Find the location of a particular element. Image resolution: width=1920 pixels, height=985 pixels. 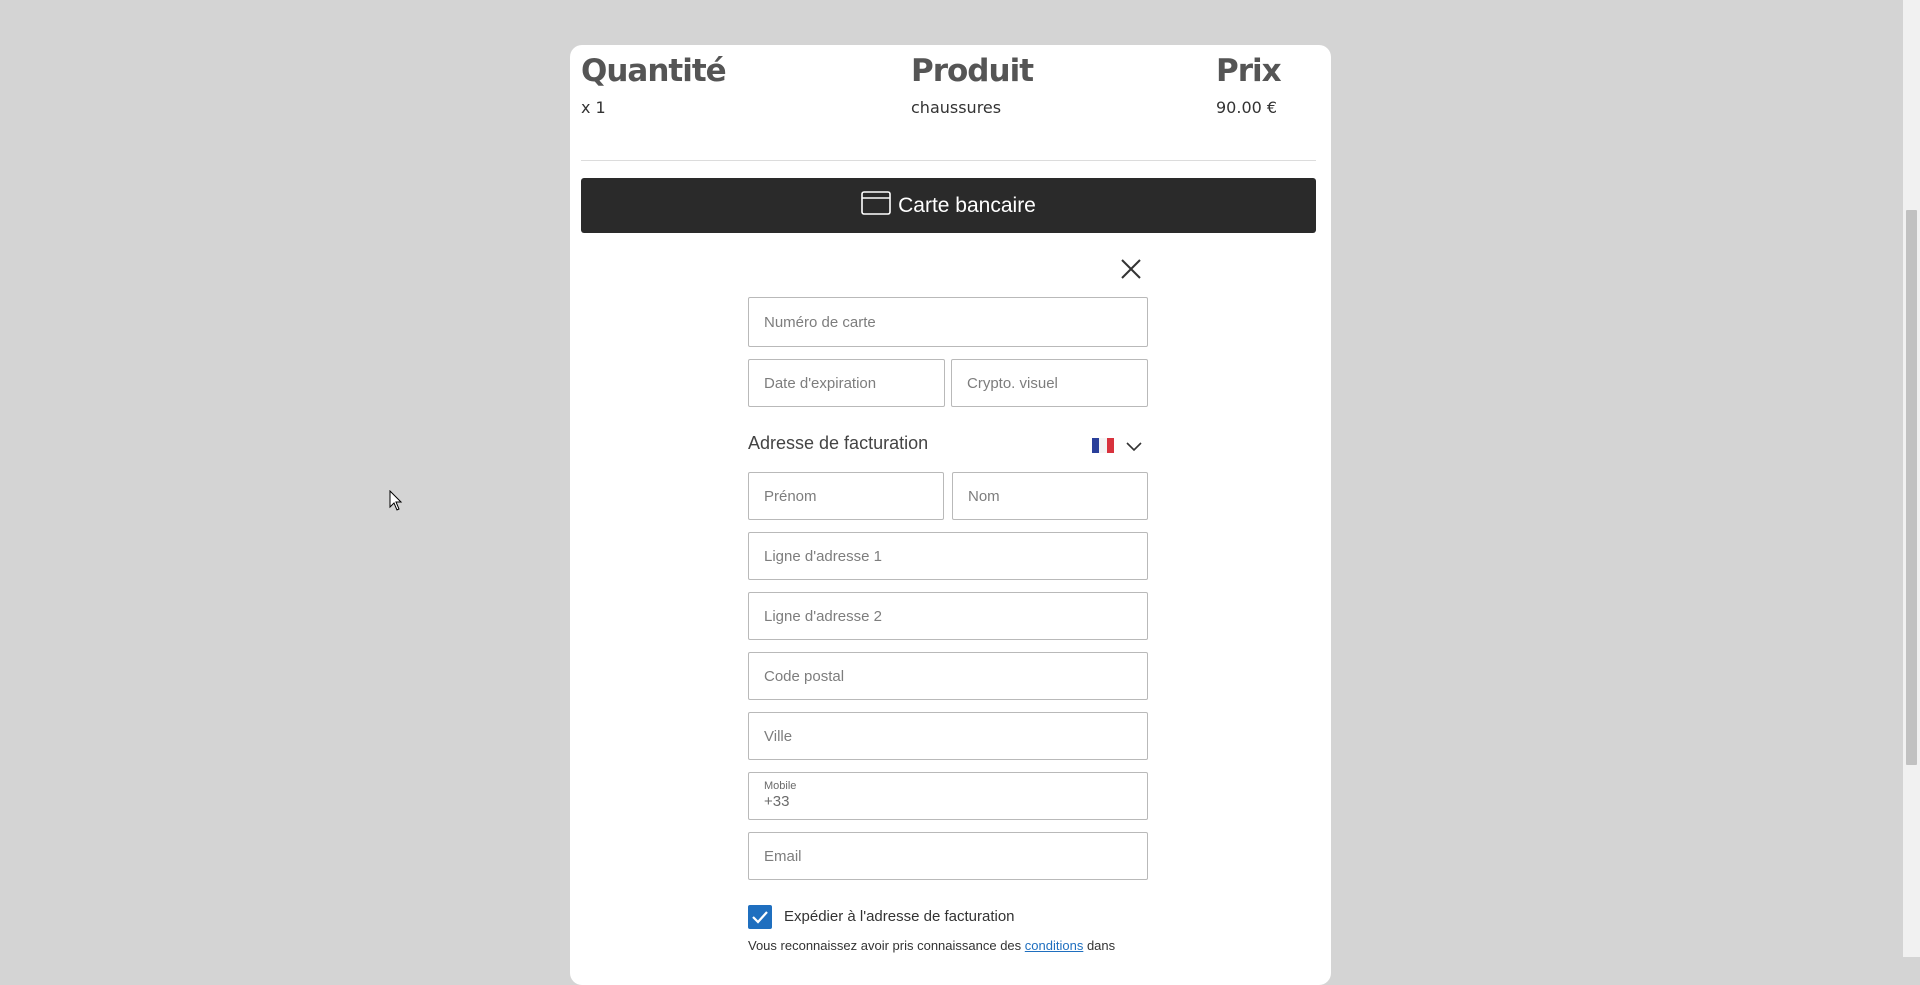

last-name-input: Nom is located at coordinates (1050, 496).